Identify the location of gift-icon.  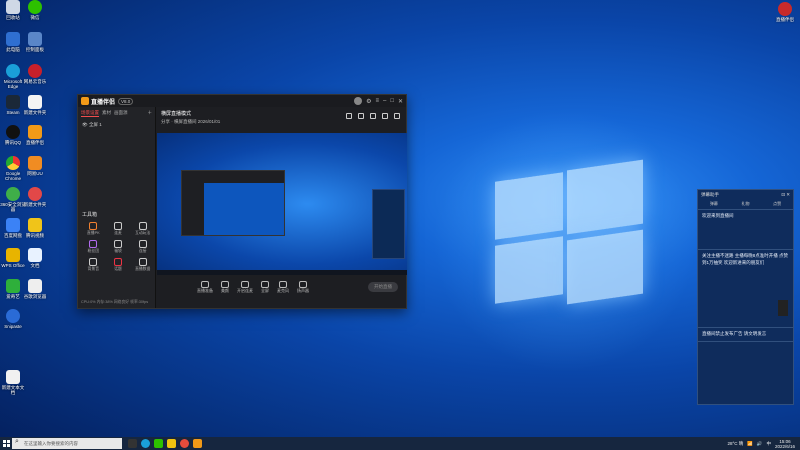
(361, 116).